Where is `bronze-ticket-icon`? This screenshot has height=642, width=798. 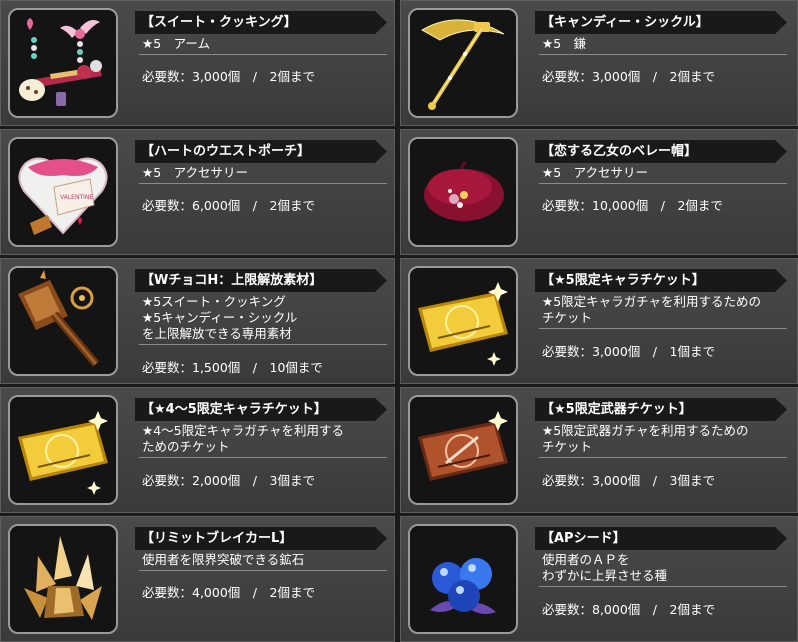
bronze-ticket-icon is located at coordinates (463, 446).